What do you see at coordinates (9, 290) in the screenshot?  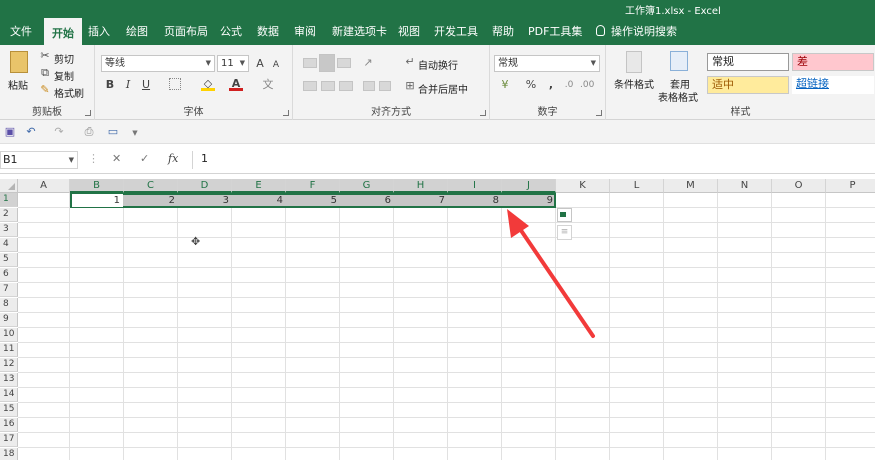 I see `row-header-7: 7` at bounding box center [9, 290].